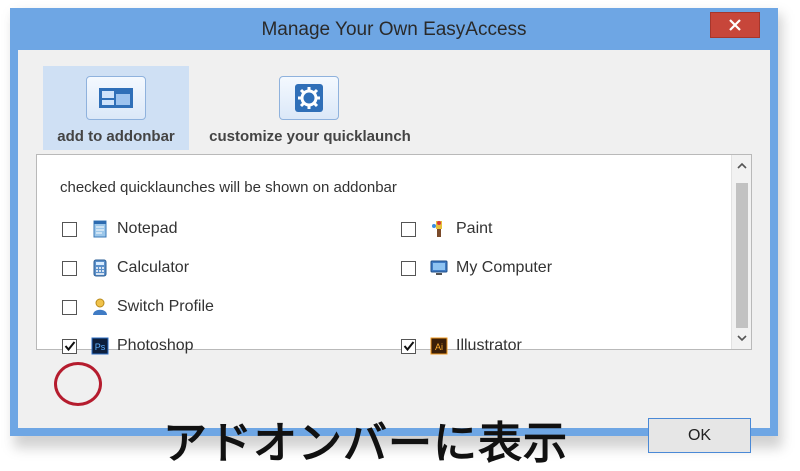 The height and width of the screenshot is (471, 800). What do you see at coordinates (309, 98) in the screenshot?
I see `gear-icon` at bounding box center [309, 98].